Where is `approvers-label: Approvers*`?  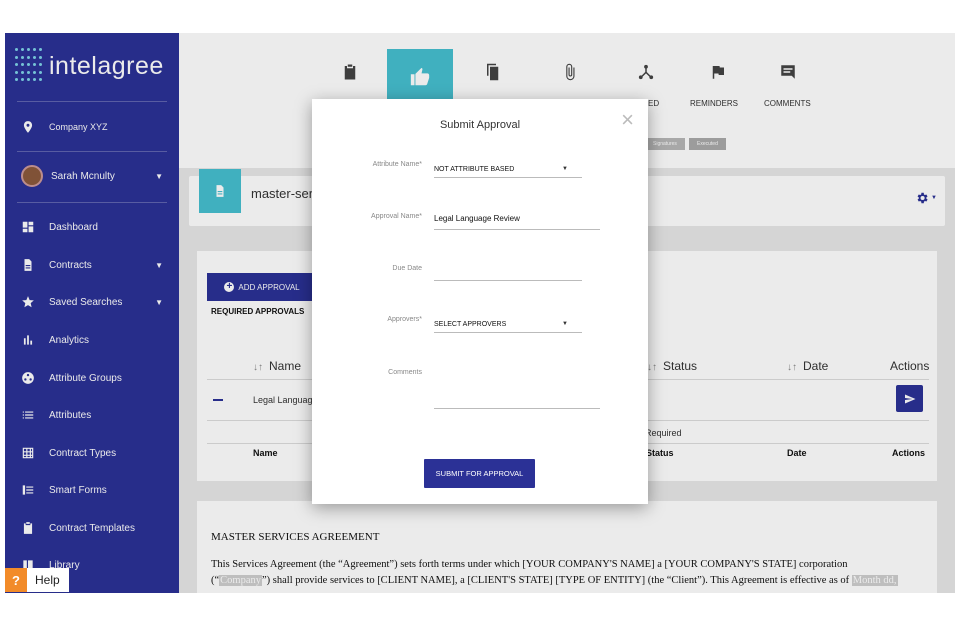
approvers-label: Approvers* is located at coordinates (404, 319).